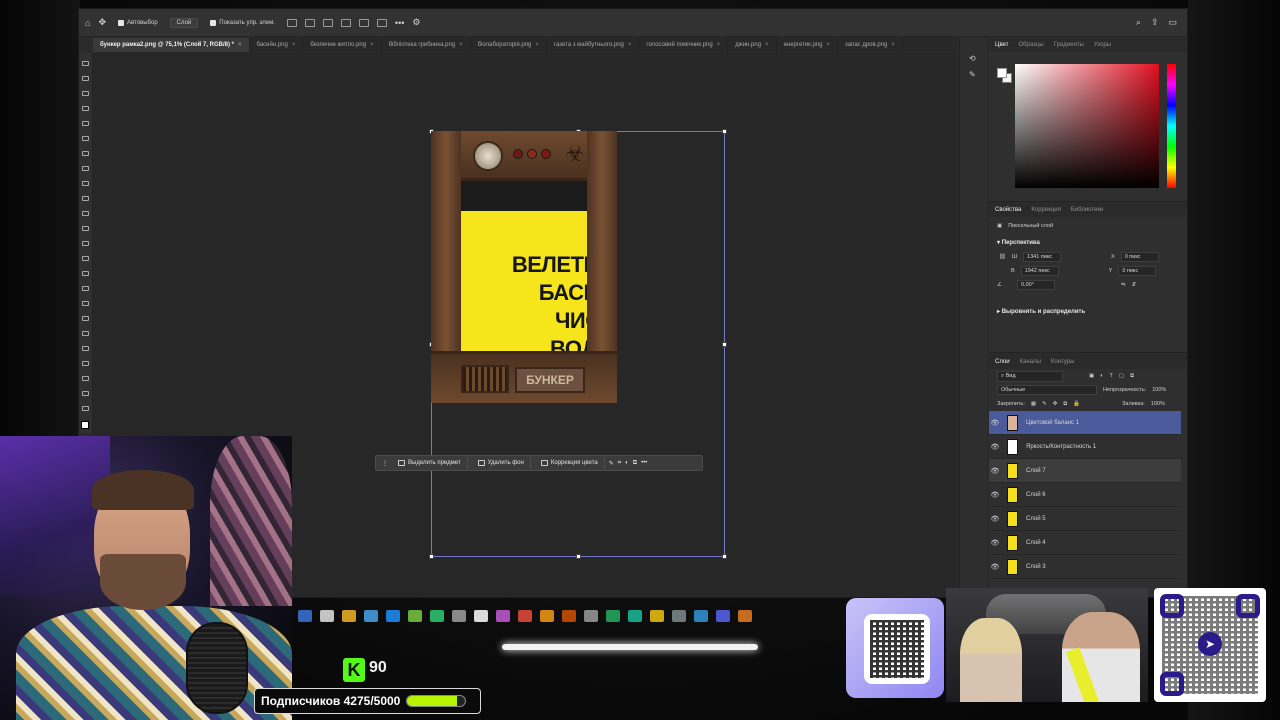 This screenshot has width=1280, height=720. Describe the element at coordinates (752, 45) in the screenshot. I see `document-tab: джин.png ×` at that location.